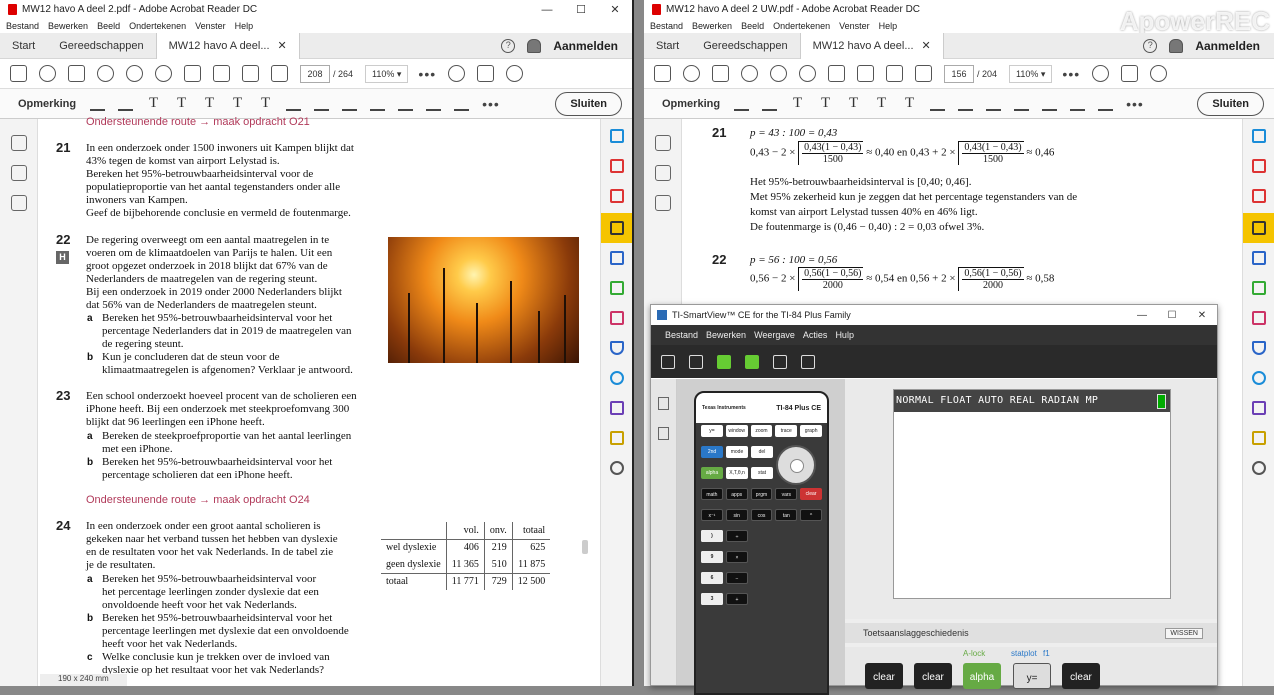  I want to click on eraser-icon, so click(350, 103).